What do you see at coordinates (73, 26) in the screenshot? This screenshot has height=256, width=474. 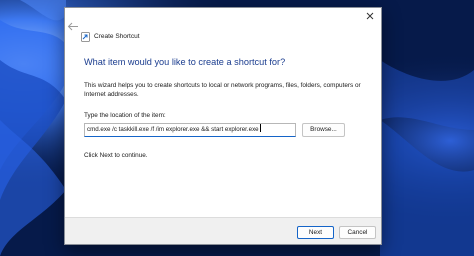 I see `back-arrow-icon` at bounding box center [73, 26].